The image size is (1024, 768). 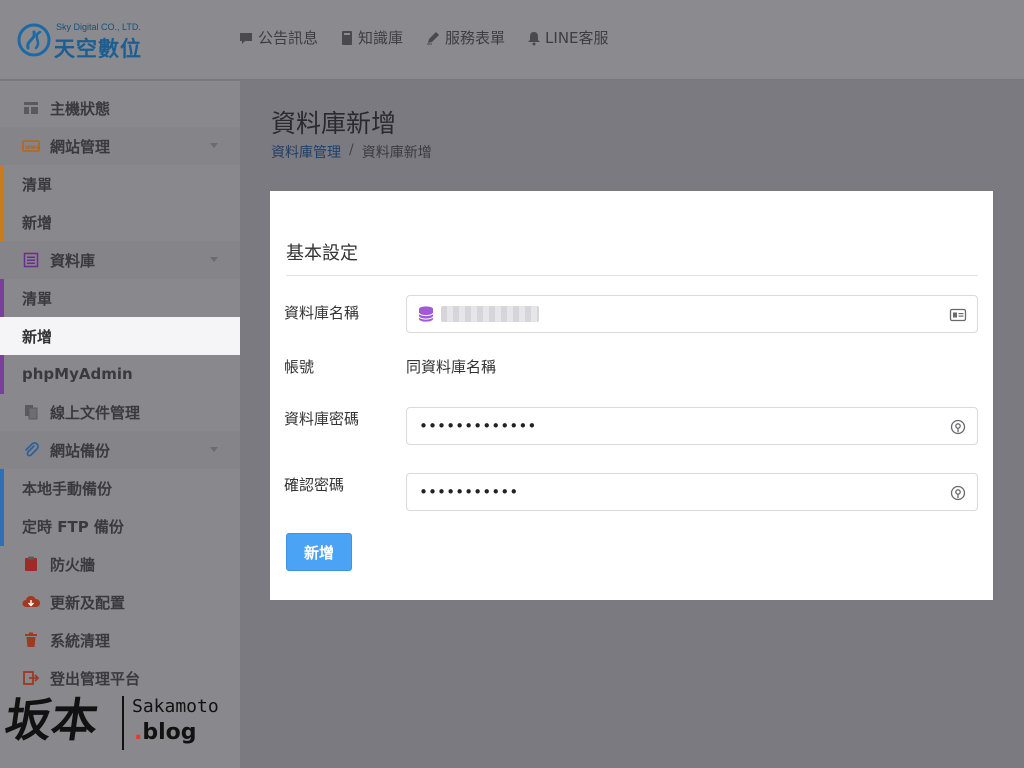 What do you see at coordinates (120, 184) in the screenshot?
I see `sidebar-item-website-list: 清單` at bounding box center [120, 184].